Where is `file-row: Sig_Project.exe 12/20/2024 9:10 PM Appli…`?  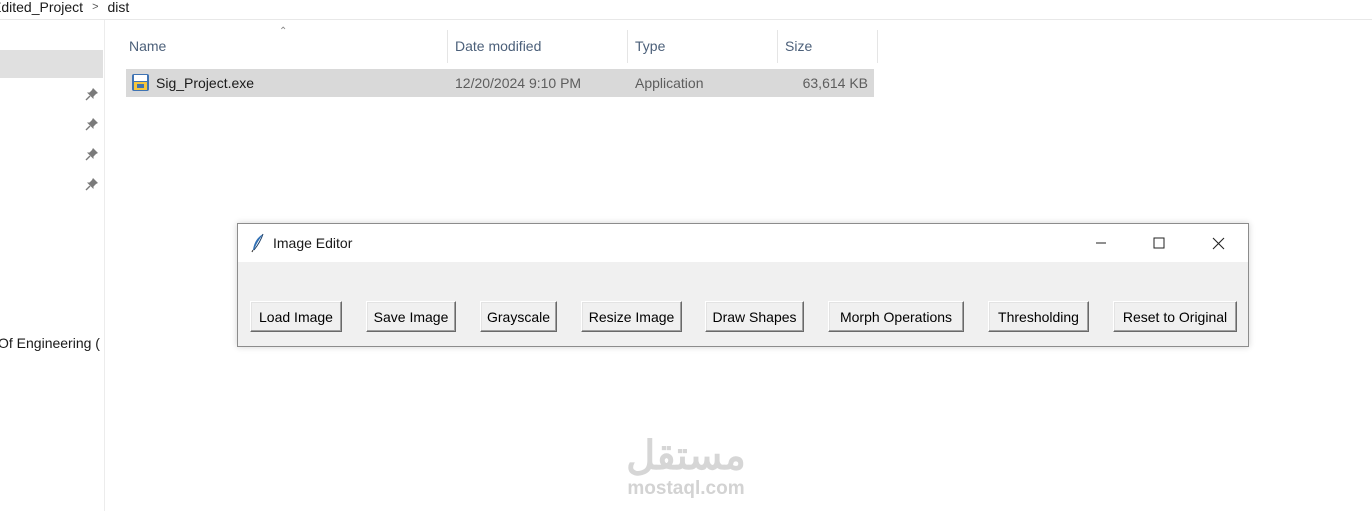 file-row: Sig_Project.exe 12/20/2024 9:10 PM Appli… is located at coordinates (500, 83).